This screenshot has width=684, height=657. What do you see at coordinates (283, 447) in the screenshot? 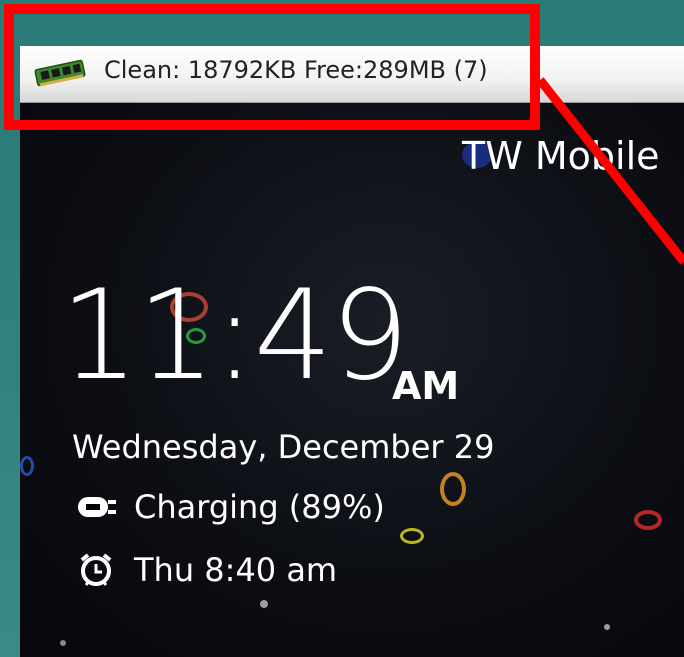
I see `date-label: Wednesday, December 29` at bounding box center [283, 447].